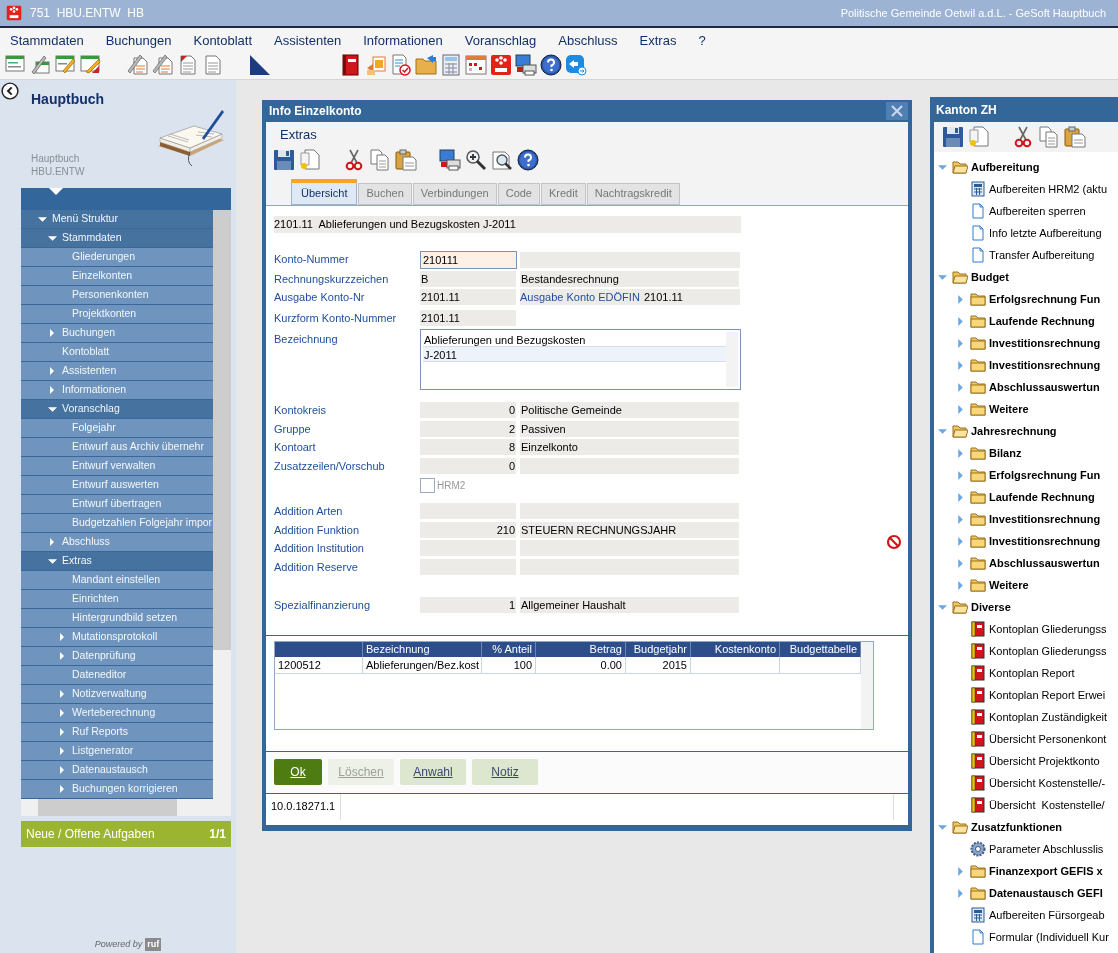 This screenshot has width=1118, height=953. What do you see at coordinates (260, 64) in the screenshot?
I see `triangle-icon` at bounding box center [260, 64].